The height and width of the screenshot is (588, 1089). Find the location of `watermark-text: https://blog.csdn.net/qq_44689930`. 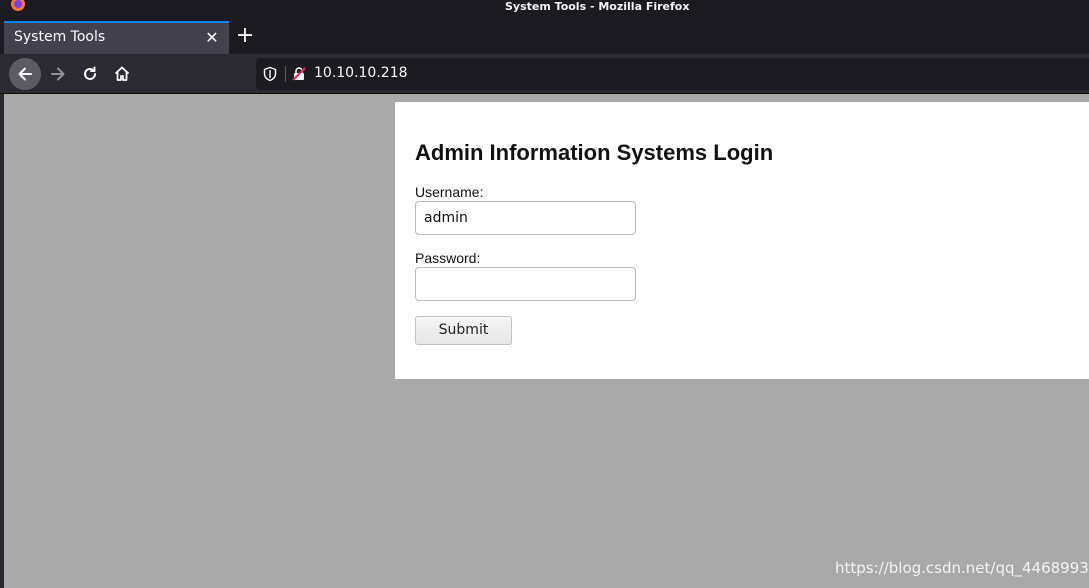

watermark-text: https://blog.csdn.net/qq_44689930 is located at coordinates (962, 568).